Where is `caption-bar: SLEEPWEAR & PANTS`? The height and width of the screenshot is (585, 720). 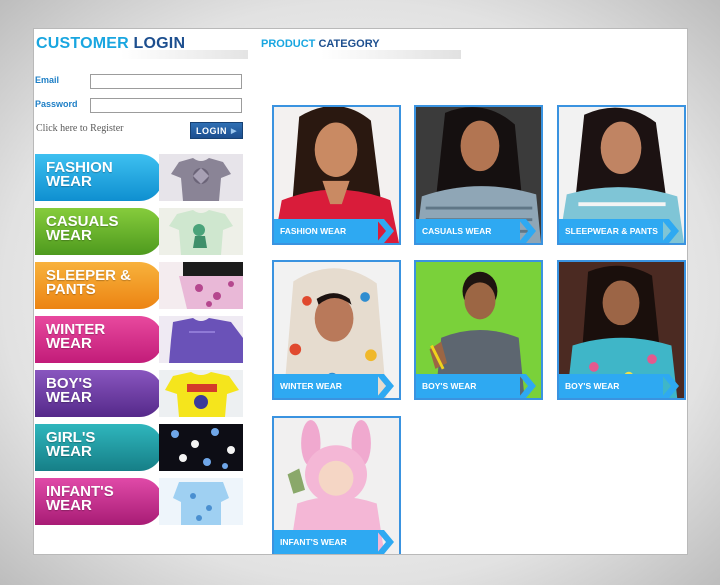 caption-bar: SLEEPWEAR & PANTS is located at coordinates (611, 231).